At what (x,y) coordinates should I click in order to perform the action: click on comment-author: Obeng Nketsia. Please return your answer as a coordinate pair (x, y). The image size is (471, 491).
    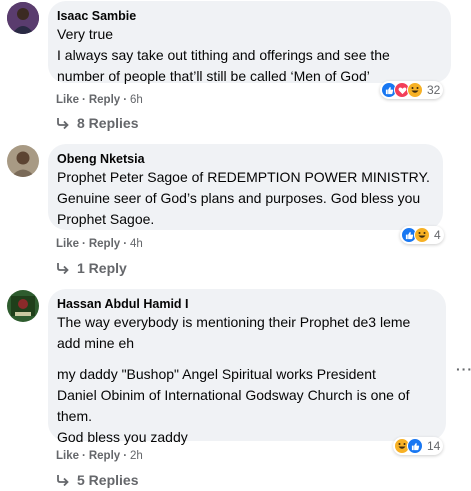
    Looking at the image, I should click on (244, 159).